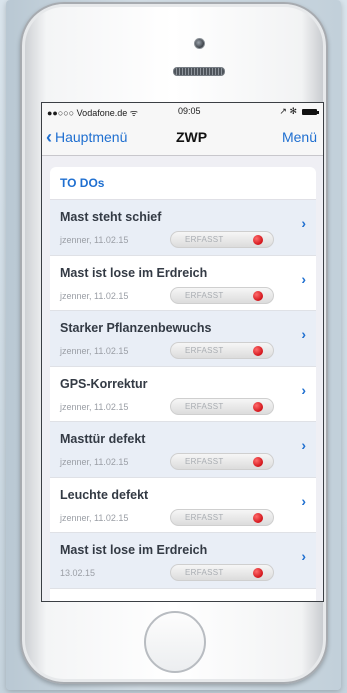  What do you see at coordinates (49, 137) in the screenshot?
I see `chevron-left-icon: ‹` at bounding box center [49, 137].